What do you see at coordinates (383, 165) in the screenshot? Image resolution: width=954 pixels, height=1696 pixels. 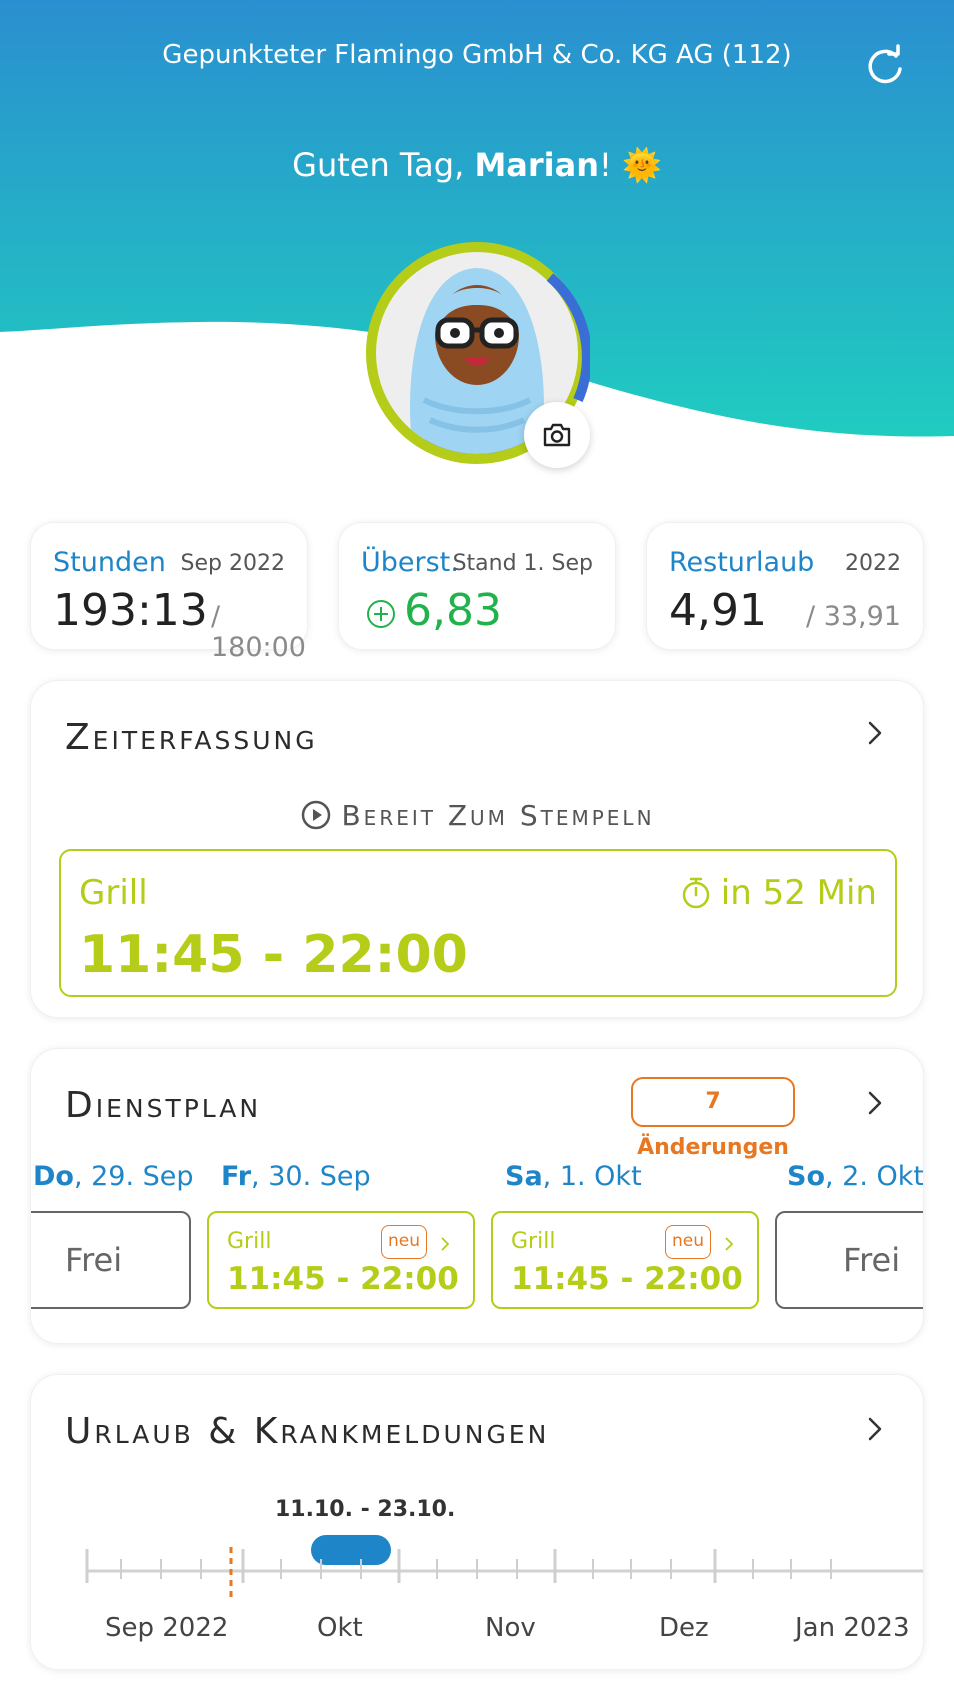 I see `greeting-prefix: Guten Tag,` at bounding box center [383, 165].